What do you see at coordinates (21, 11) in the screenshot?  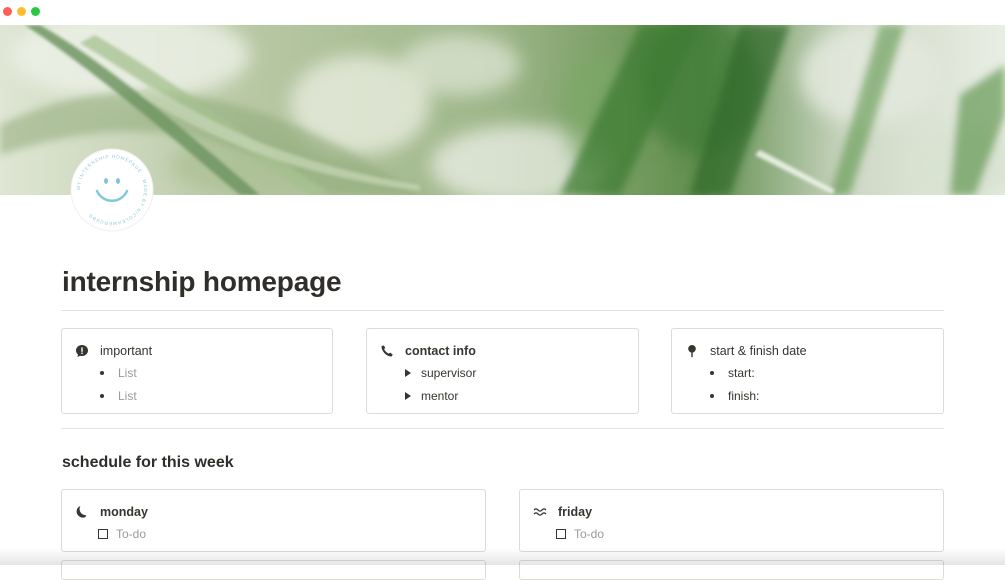 I see `minimize-window-button` at bounding box center [21, 11].